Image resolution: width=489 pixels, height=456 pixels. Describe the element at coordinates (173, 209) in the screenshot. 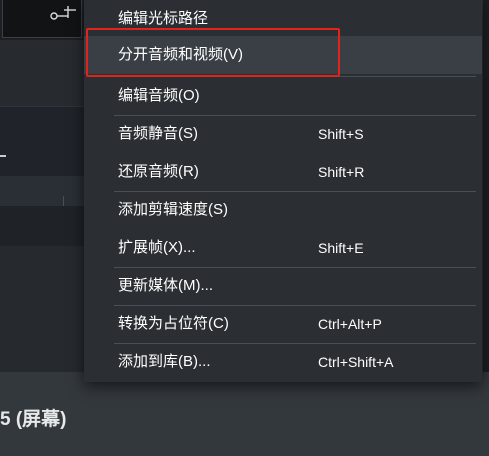

I see `menu-item-label: 添加剪辑速度(S)` at that location.